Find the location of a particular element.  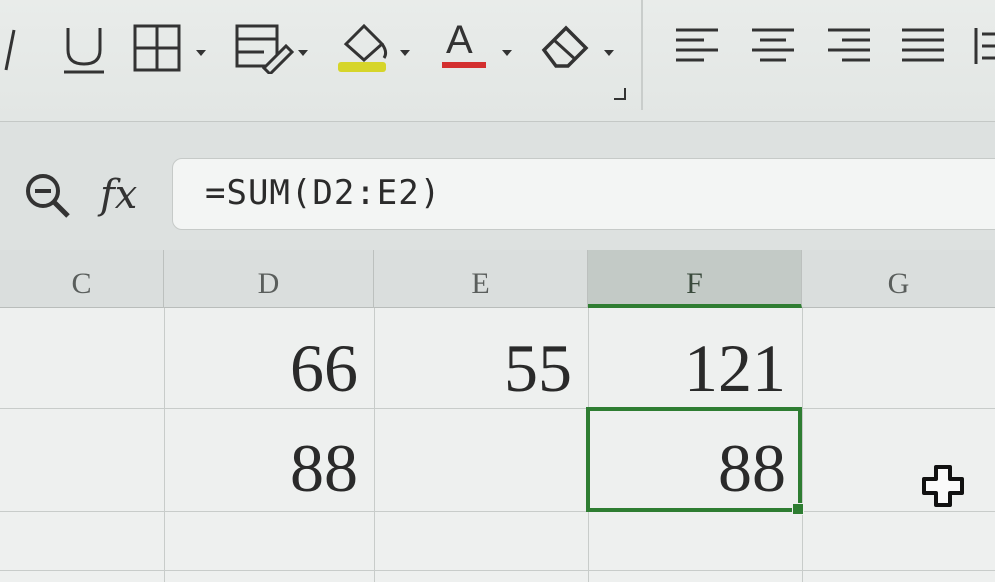

cell-style-icon is located at coordinates (265, 49).